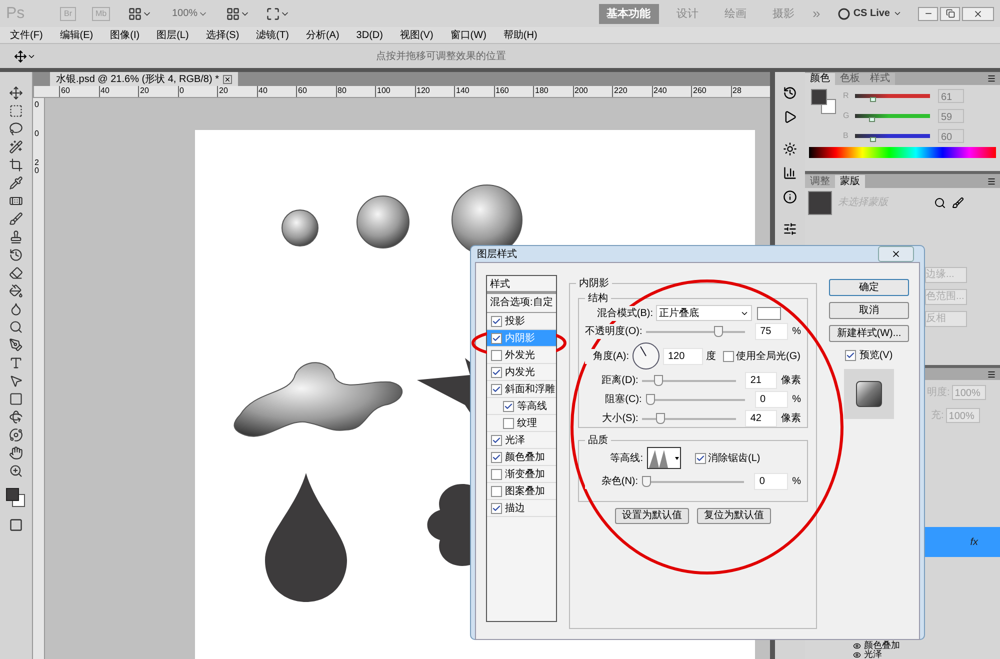 The image size is (1000, 659). I want to click on crop-icon, so click(16, 165).